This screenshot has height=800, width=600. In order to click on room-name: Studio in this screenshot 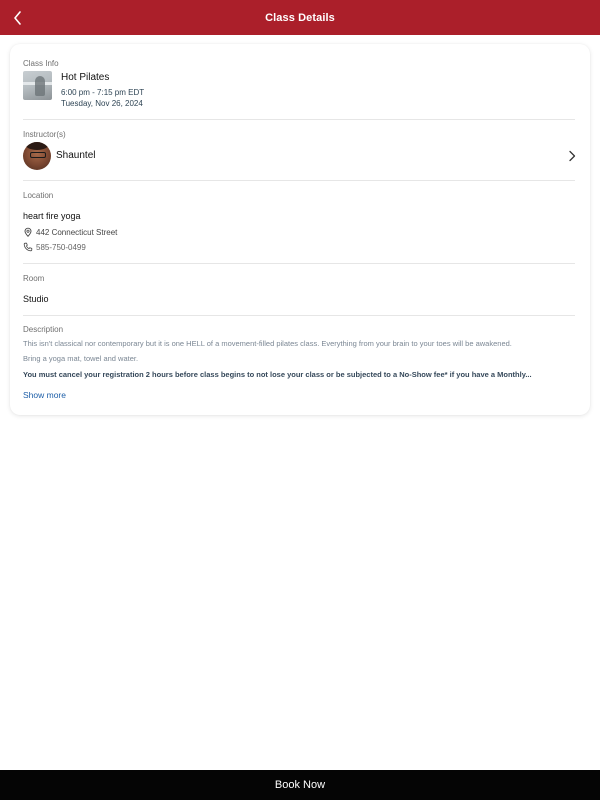, I will do `click(36, 299)`.